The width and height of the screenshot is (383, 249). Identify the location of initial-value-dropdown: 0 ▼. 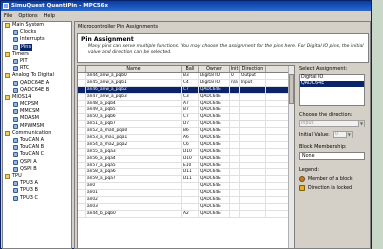
(342, 134).